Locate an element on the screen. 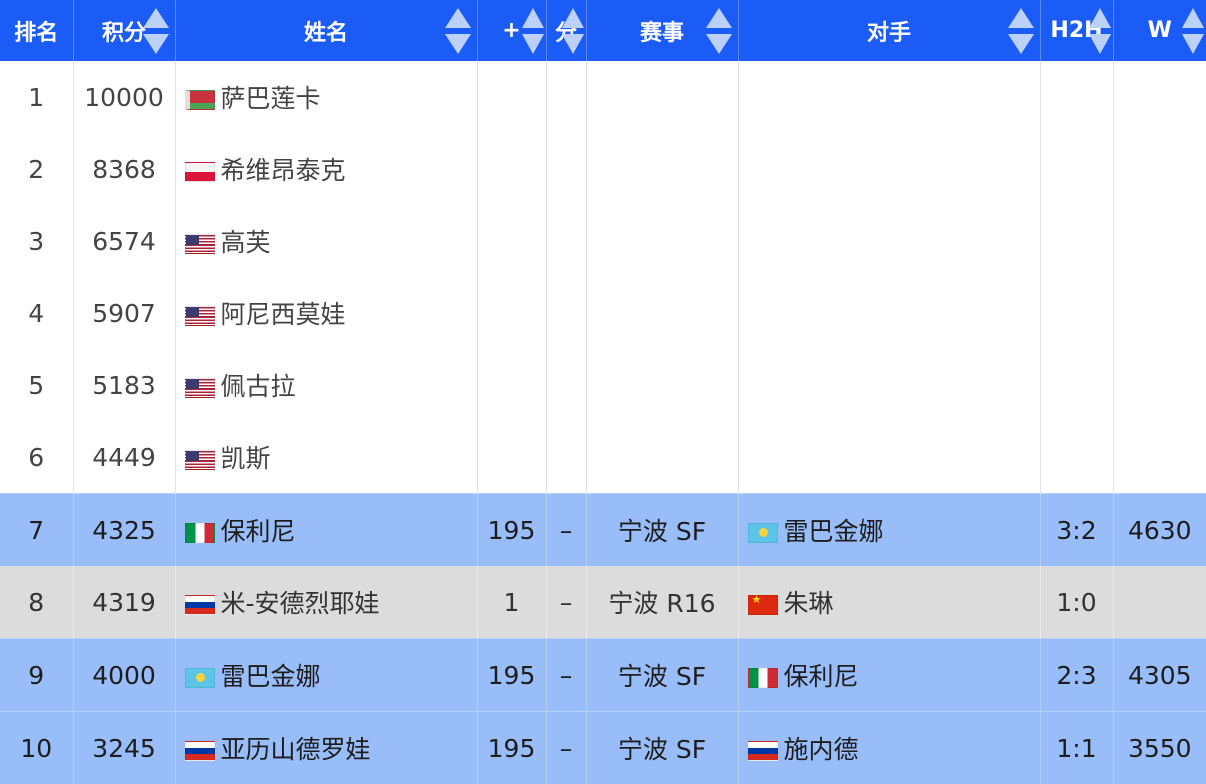 This screenshot has height=784, width=1206. table-row: 103245亚历山德罗娃195–宁波 SF施内德1:13550 is located at coordinates (603, 748).